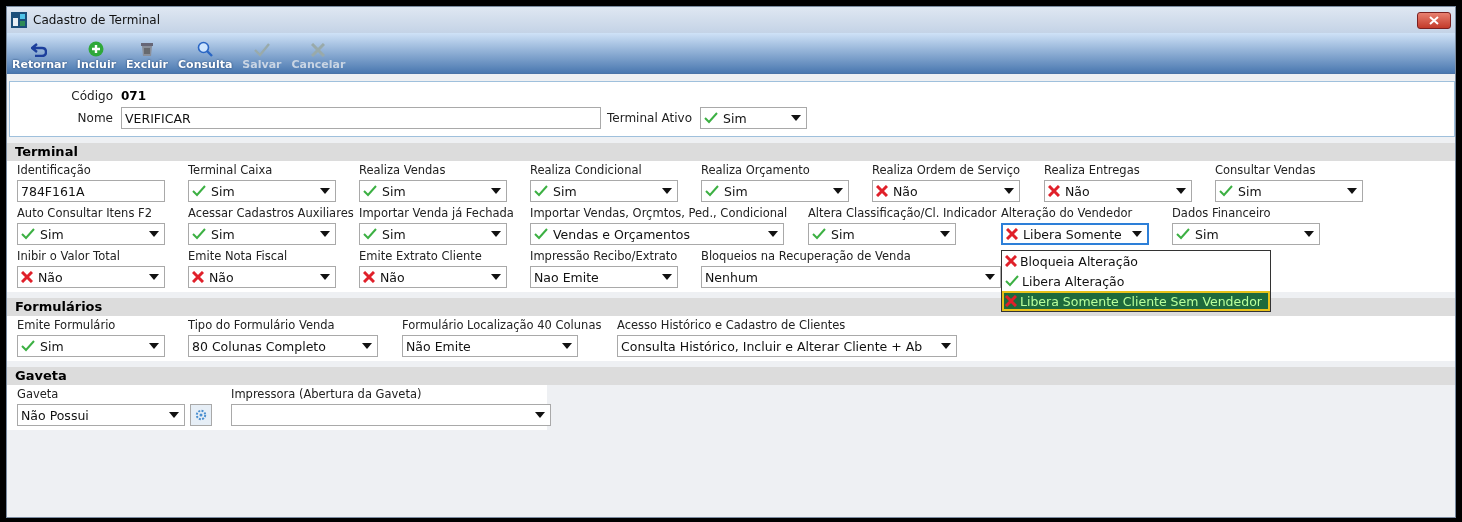  I want to click on settings-button, so click(201, 415).